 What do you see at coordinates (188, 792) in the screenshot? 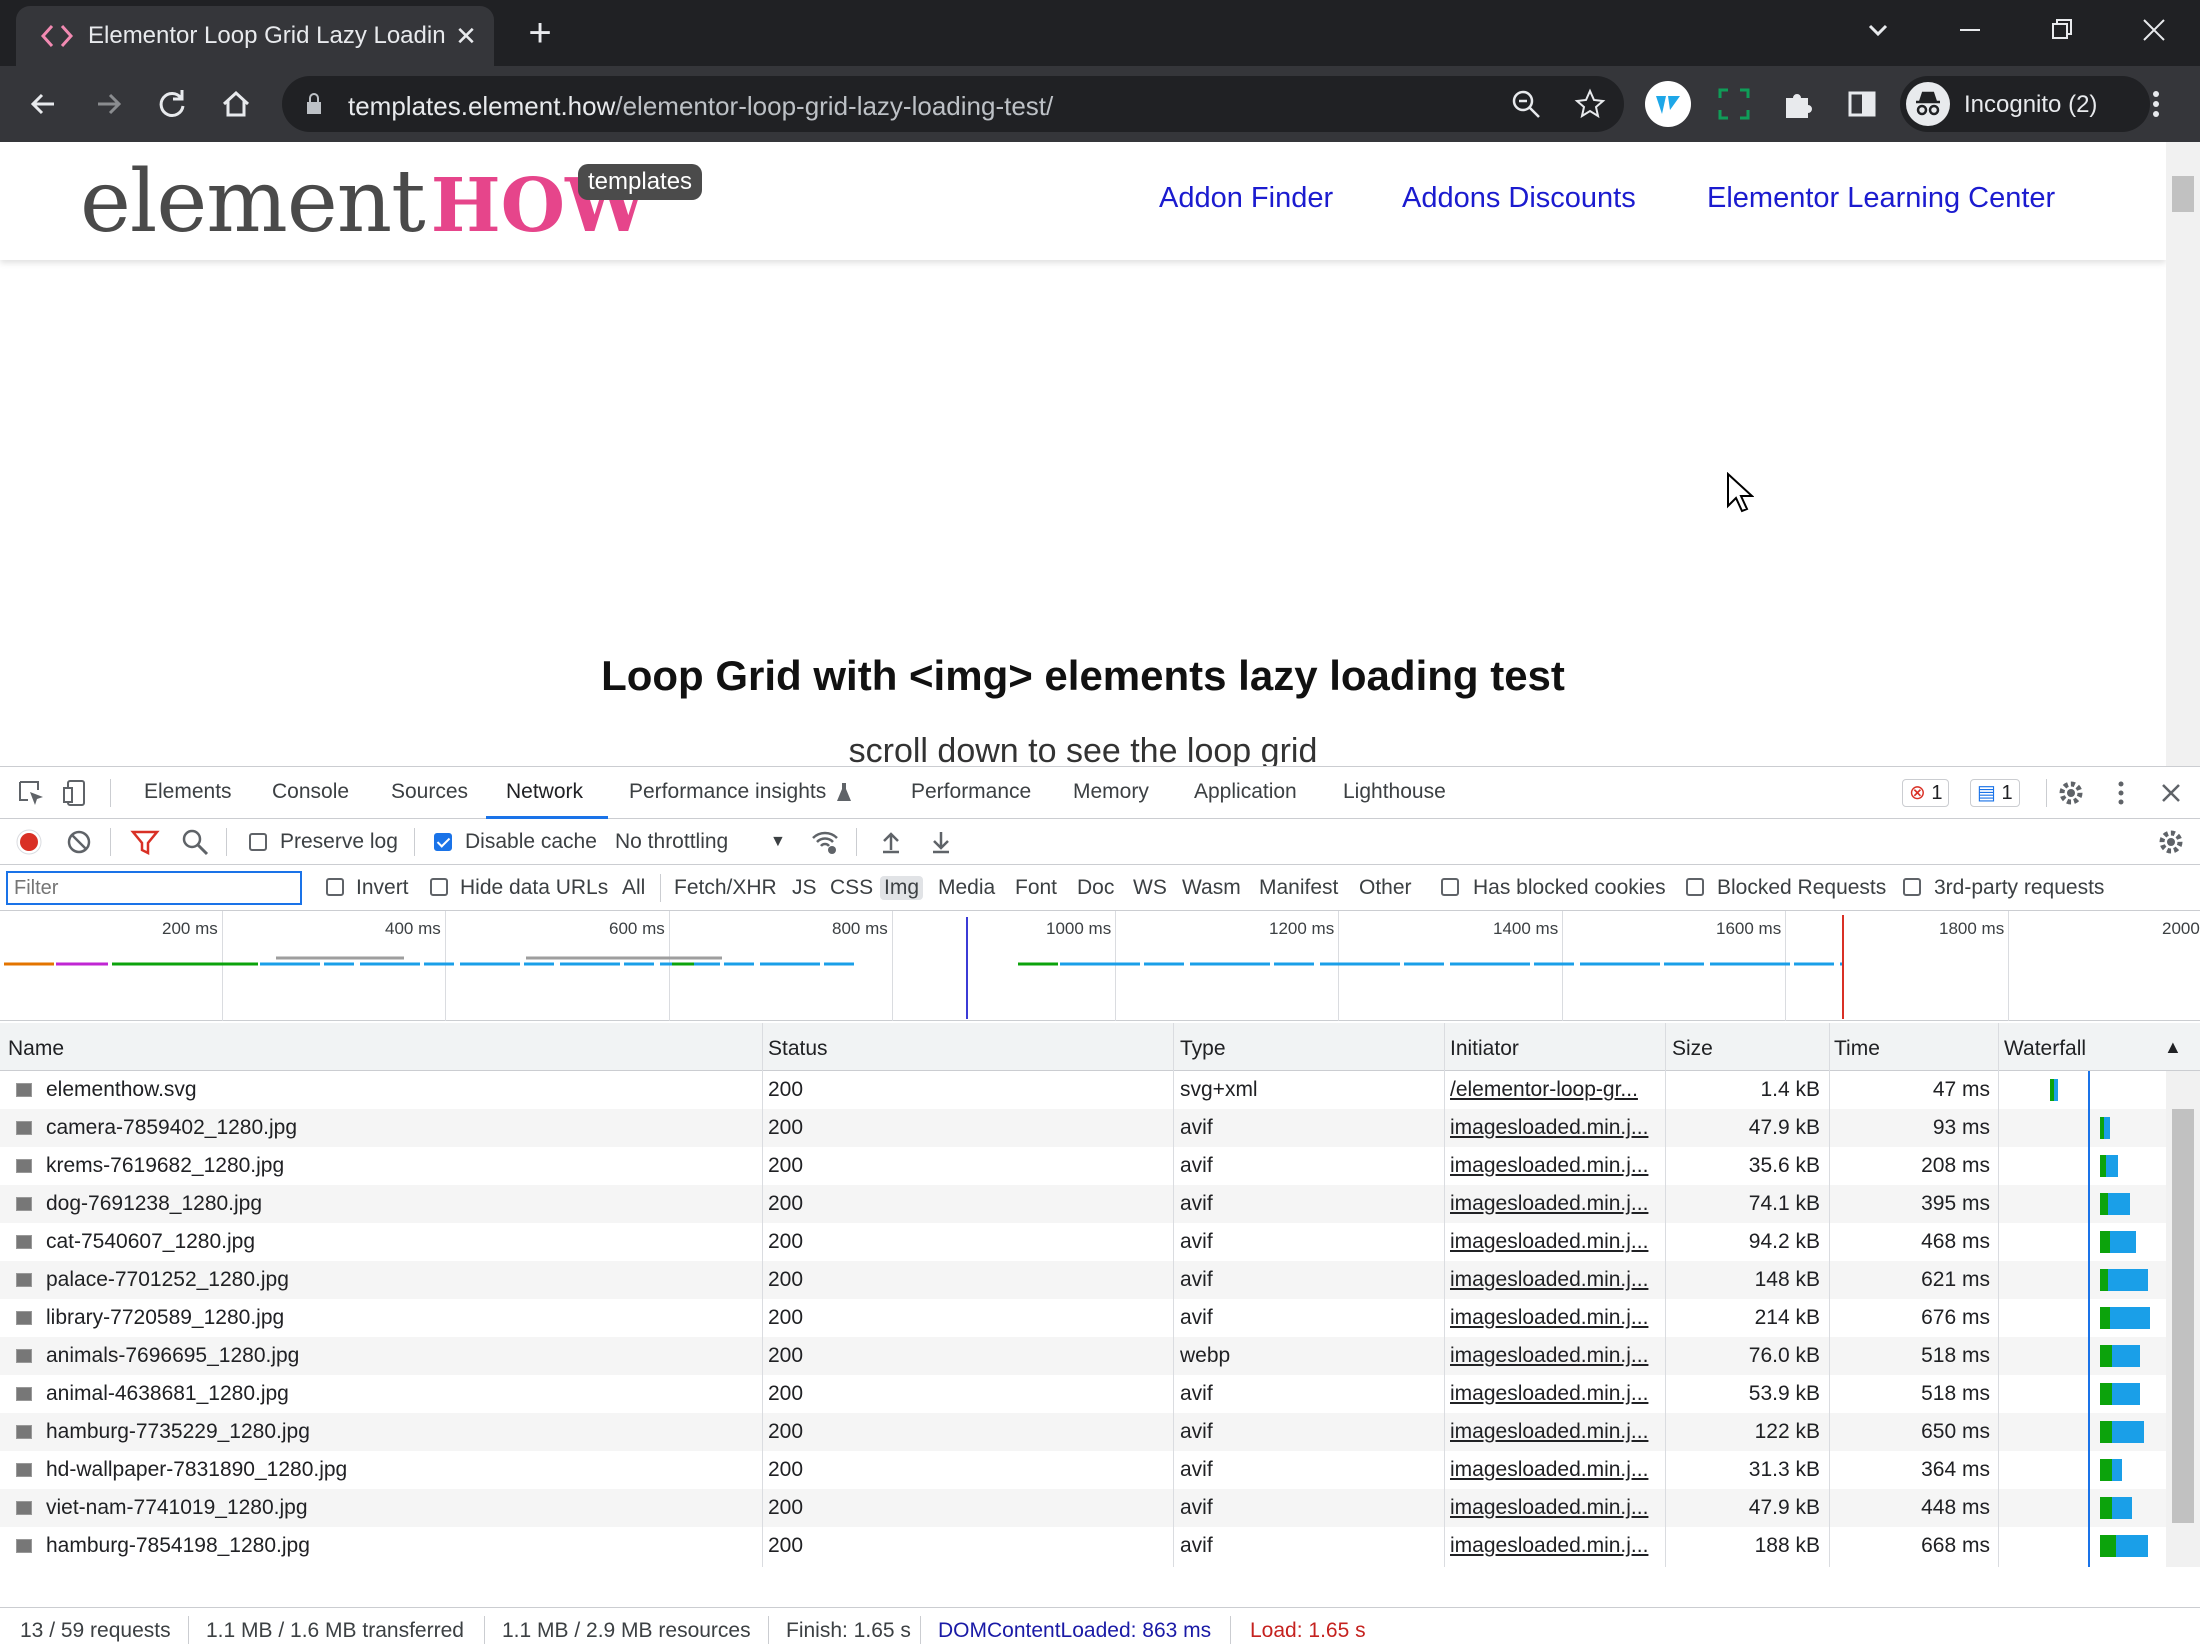
I see `tab-elements: Elements` at bounding box center [188, 792].